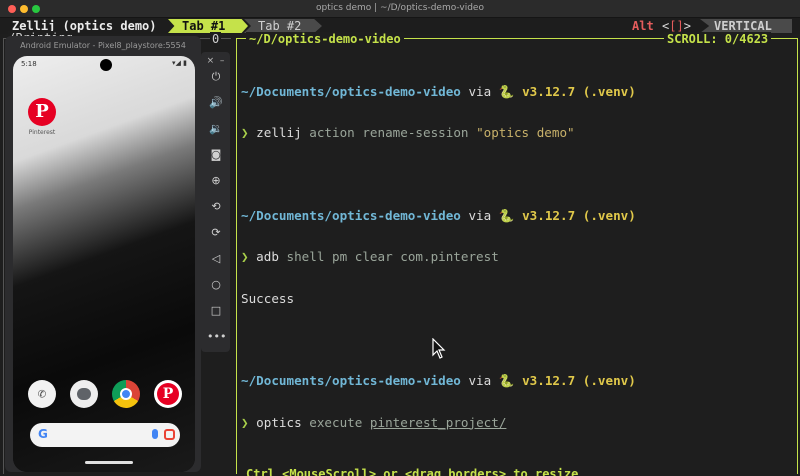 This screenshot has width=800, height=476. I want to click on power-icon: ⏻, so click(216, 77).